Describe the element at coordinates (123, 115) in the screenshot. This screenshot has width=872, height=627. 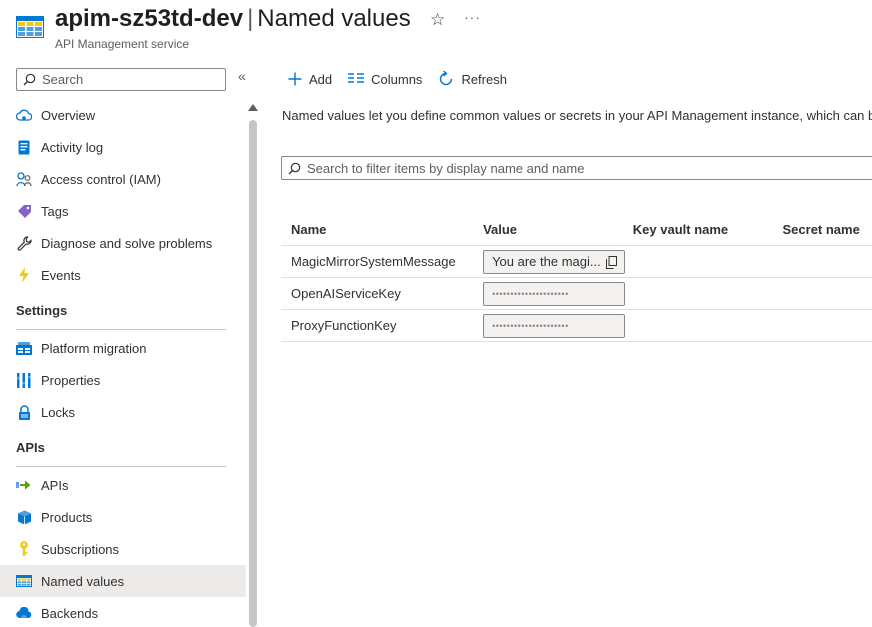
I see `sidebar-item-overview: Overview` at that location.